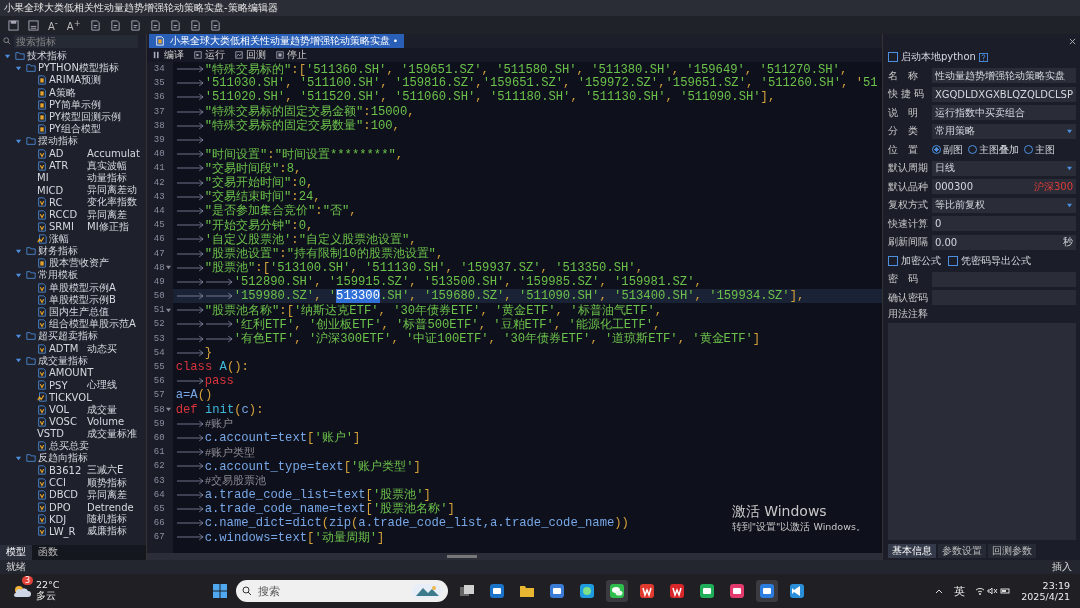  What do you see at coordinates (76, 41) in the screenshot?
I see `search-field: 搜索指标` at bounding box center [76, 41].